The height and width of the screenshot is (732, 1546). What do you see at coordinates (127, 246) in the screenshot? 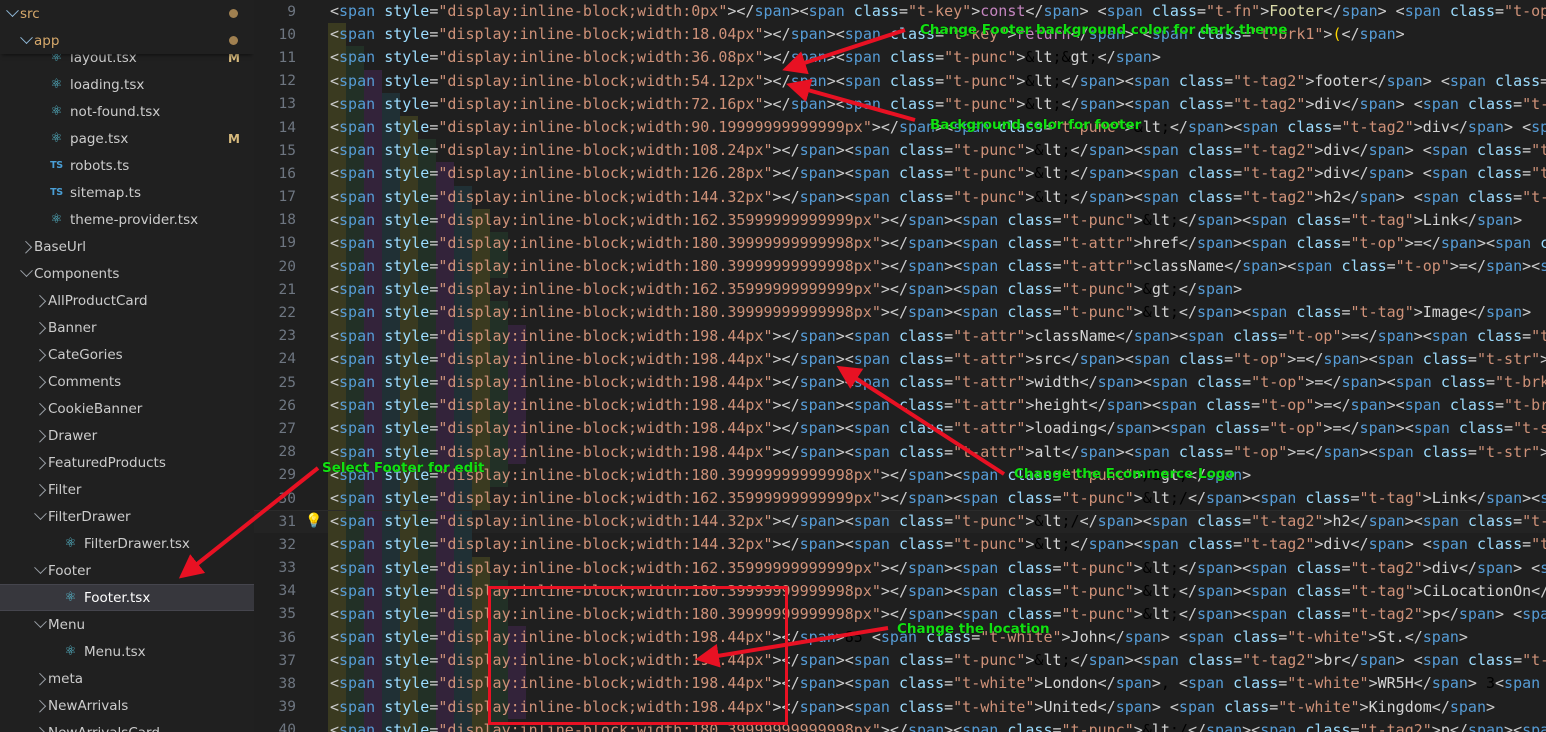
I see `tree-item-baseurl: BaseUrl` at bounding box center [127, 246].